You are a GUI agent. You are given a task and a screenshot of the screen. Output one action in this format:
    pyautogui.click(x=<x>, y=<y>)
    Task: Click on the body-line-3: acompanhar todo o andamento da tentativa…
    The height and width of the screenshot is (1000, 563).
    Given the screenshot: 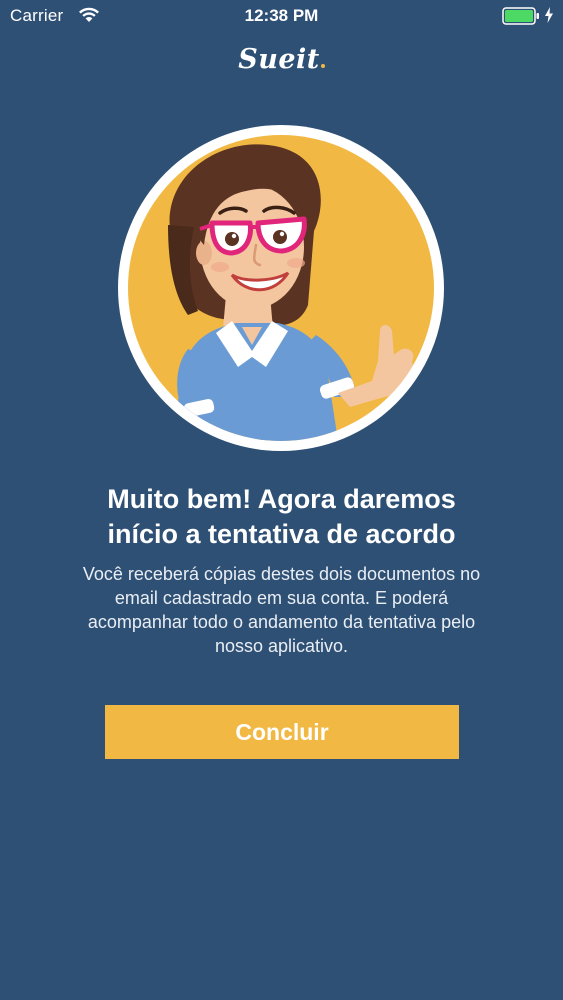 What is the action you would take?
    pyautogui.click(x=281, y=622)
    